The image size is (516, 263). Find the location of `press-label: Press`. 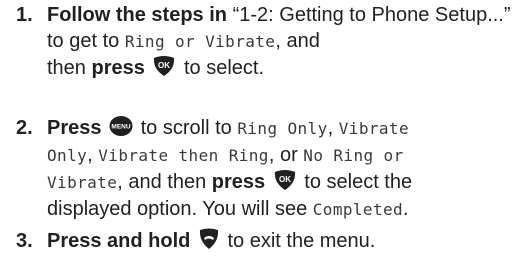

press-label: Press is located at coordinates (74, 128).